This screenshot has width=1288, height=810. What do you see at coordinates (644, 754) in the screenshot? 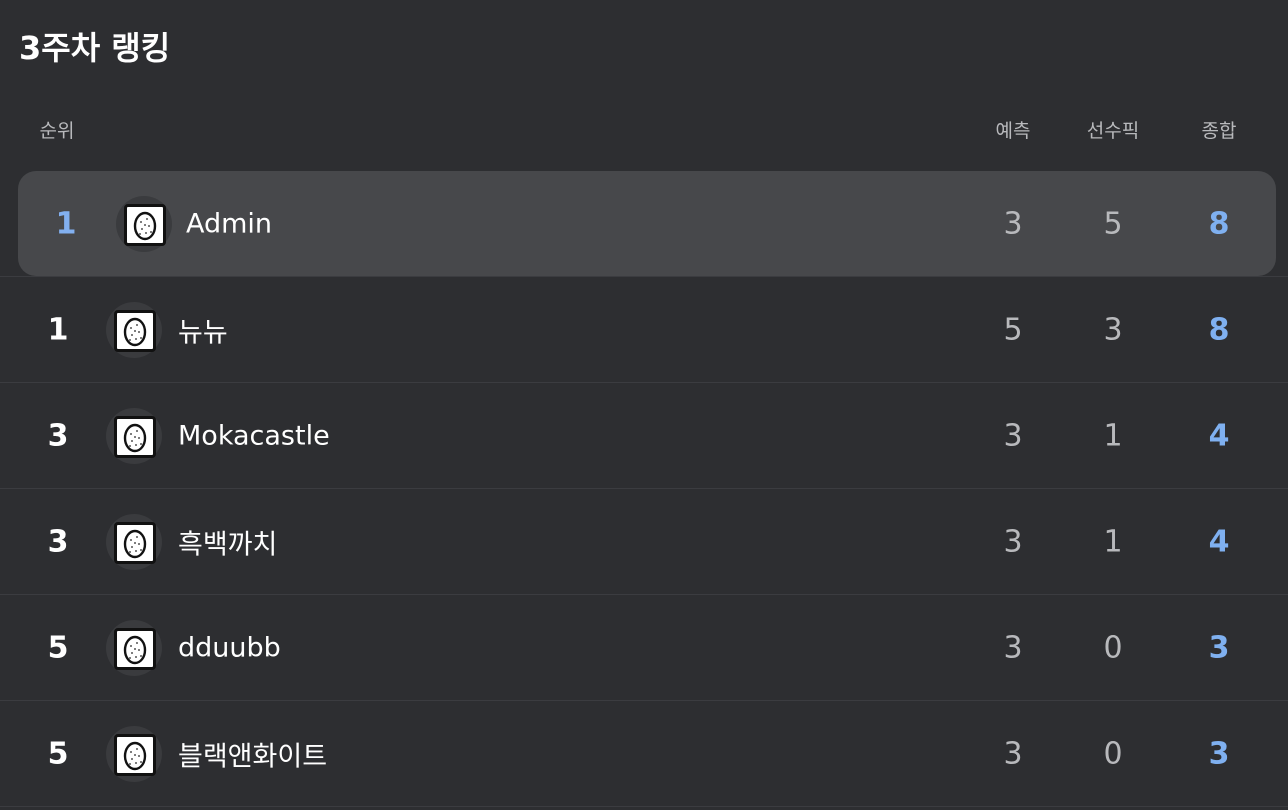
I see `table-row: 5 블랙앤화이트 3 0 3` at bounding box center [644, 754].